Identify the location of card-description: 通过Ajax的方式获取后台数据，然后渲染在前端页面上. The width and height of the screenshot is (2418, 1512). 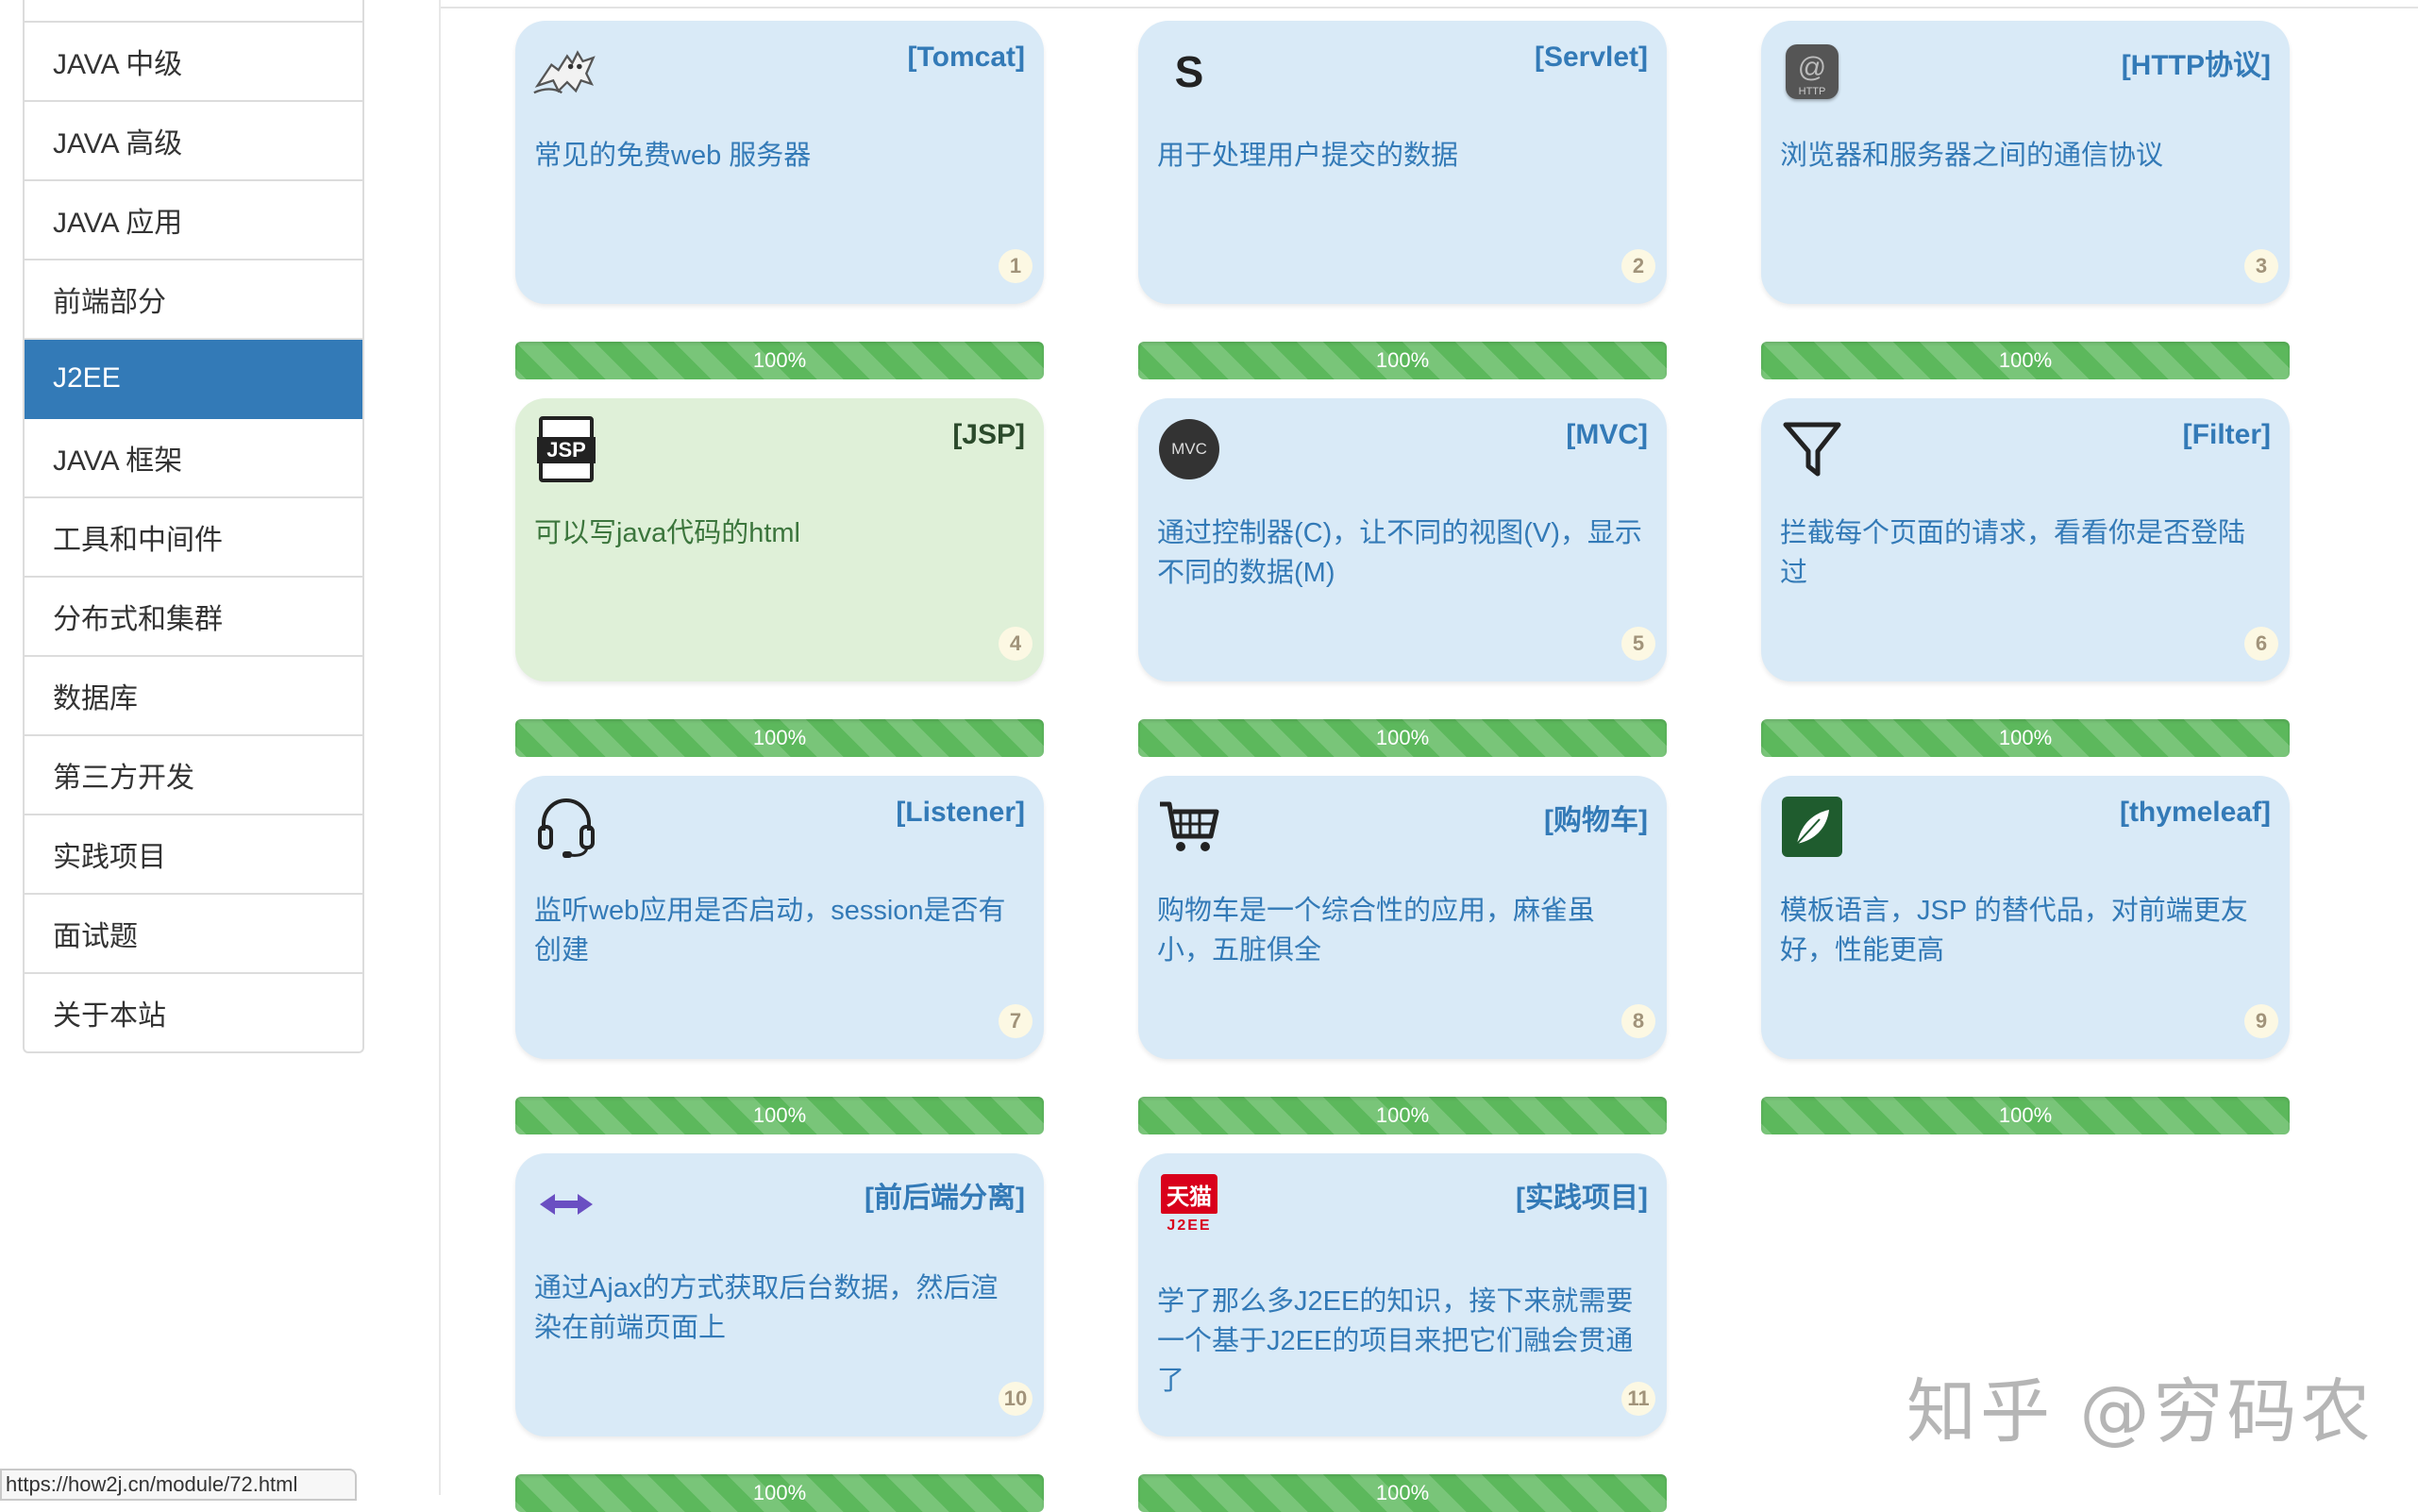
(766, 1308).